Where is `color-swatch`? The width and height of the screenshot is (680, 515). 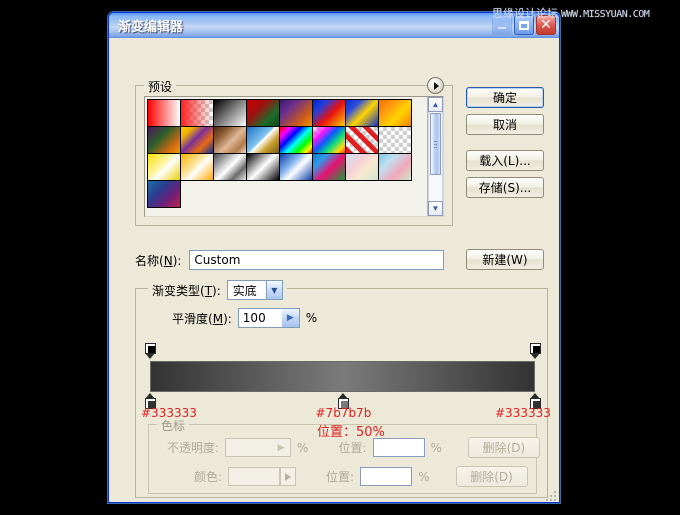 color-swatch is located at coordinates (254, 476).